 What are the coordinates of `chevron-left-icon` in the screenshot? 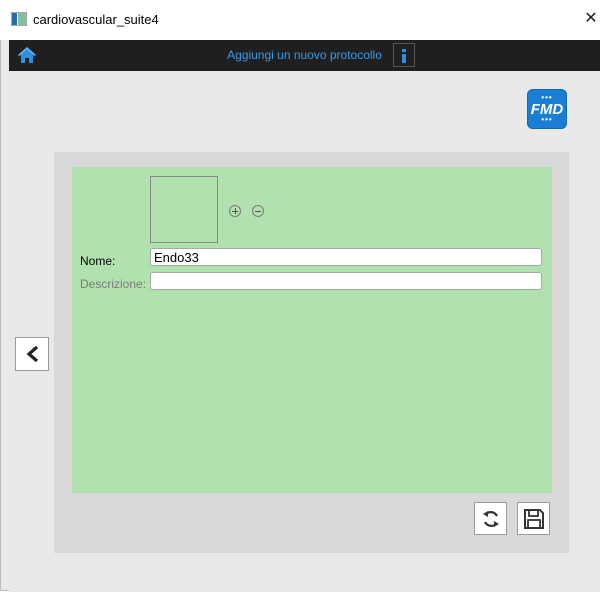 It's located at (32, 354).